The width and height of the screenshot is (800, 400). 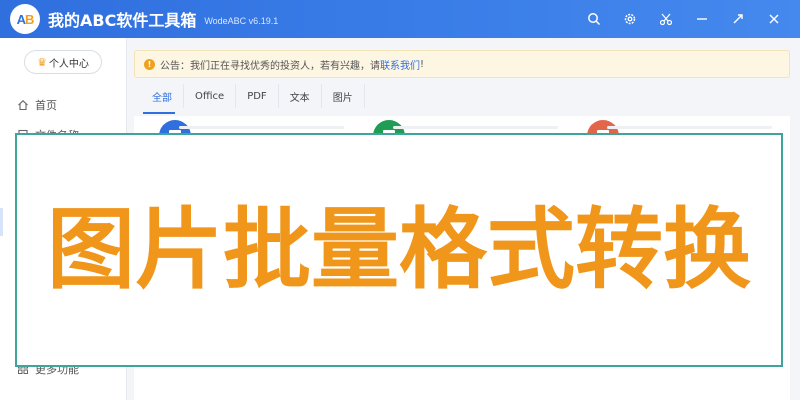 I want to click on app-logo: AB, so click(x=25, y=19).